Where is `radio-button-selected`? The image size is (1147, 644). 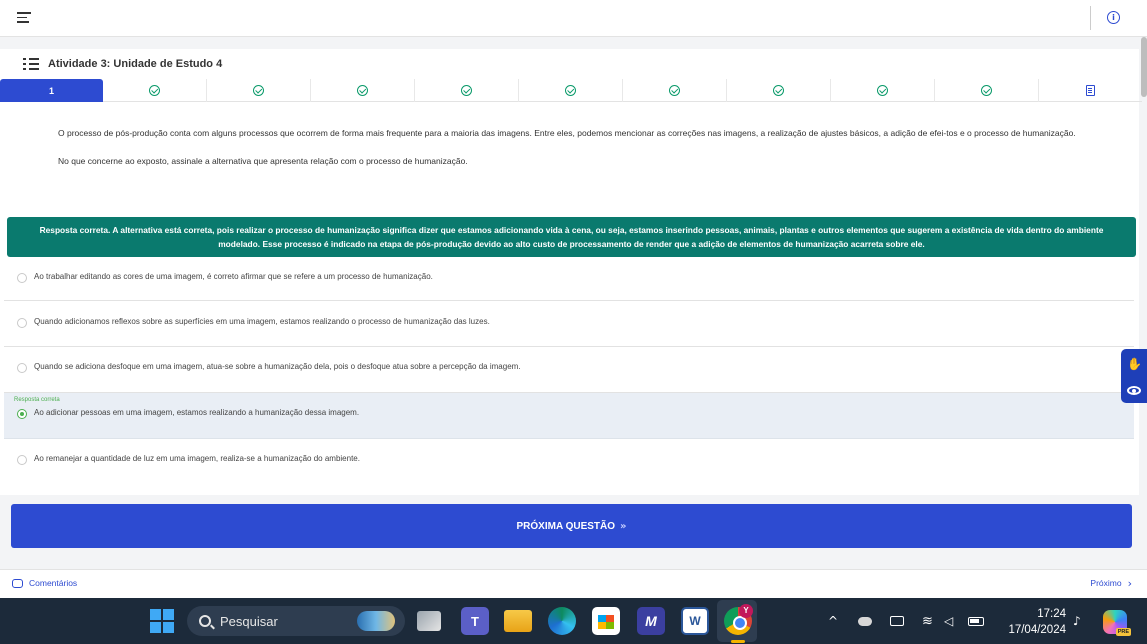
radio-button-selected is located at coordinates (22, 414).